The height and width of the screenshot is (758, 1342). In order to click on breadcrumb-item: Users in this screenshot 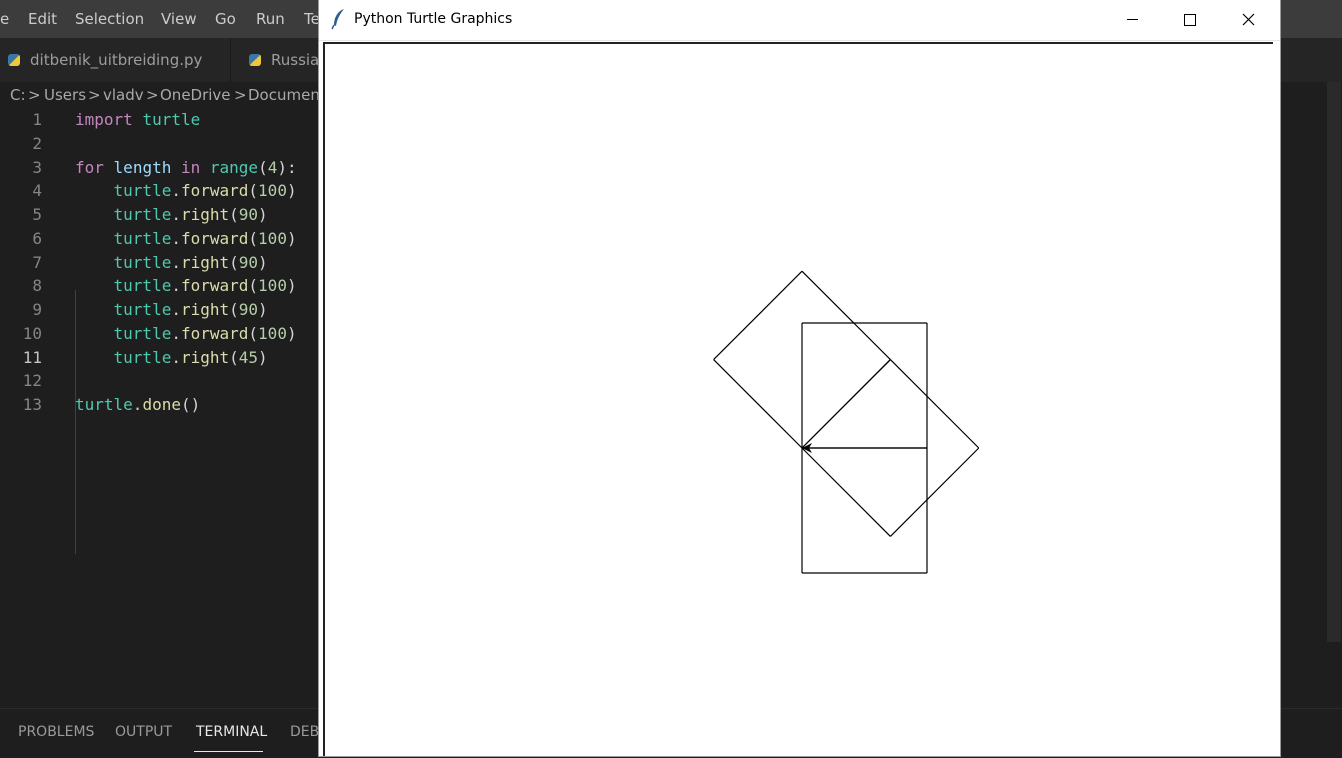, I will do `click(65, 95)`.